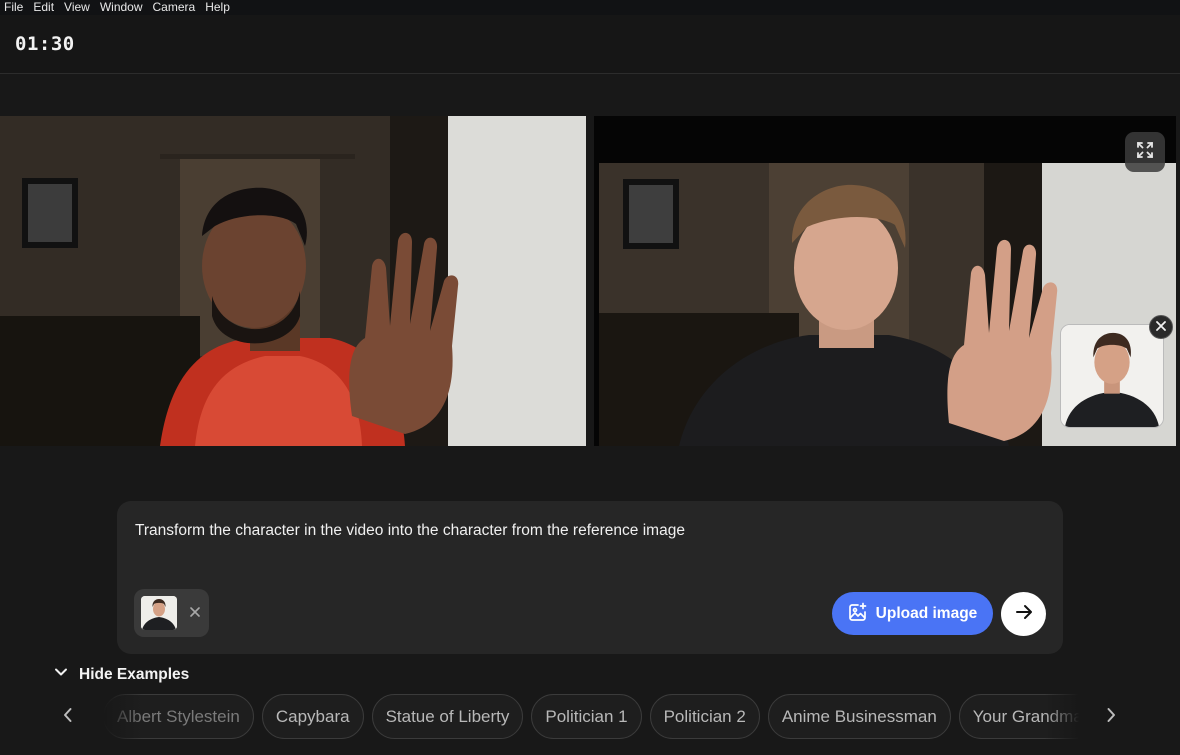  Describe the element at coordinates (61, 674) in the screenshot. I see `chevron-down-icon` at that location.